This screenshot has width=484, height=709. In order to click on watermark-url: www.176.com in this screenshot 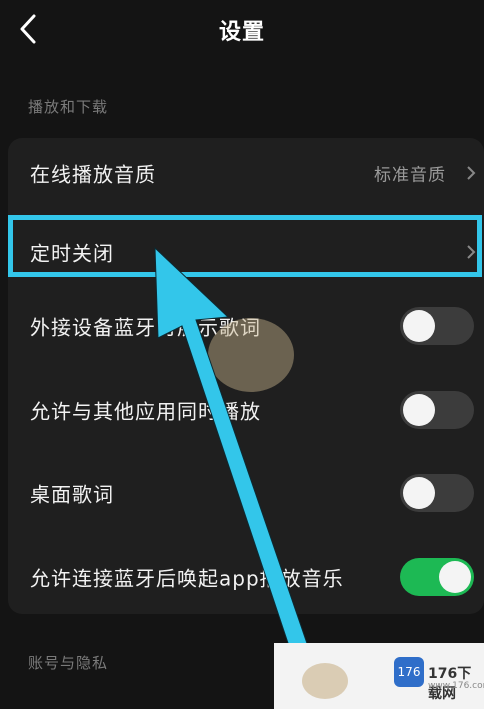, I will do `click(456, 686)`.